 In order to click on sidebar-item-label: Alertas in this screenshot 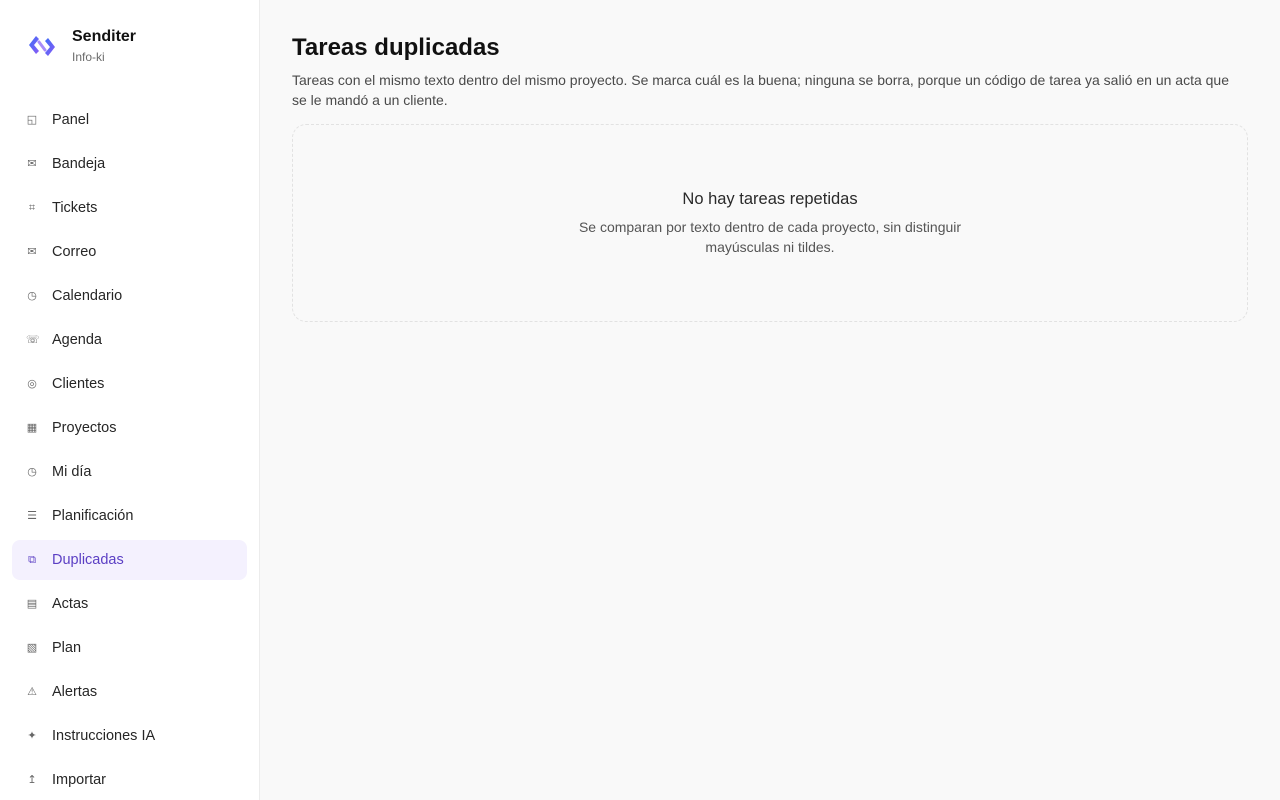, I will do `click(75, 692)`.